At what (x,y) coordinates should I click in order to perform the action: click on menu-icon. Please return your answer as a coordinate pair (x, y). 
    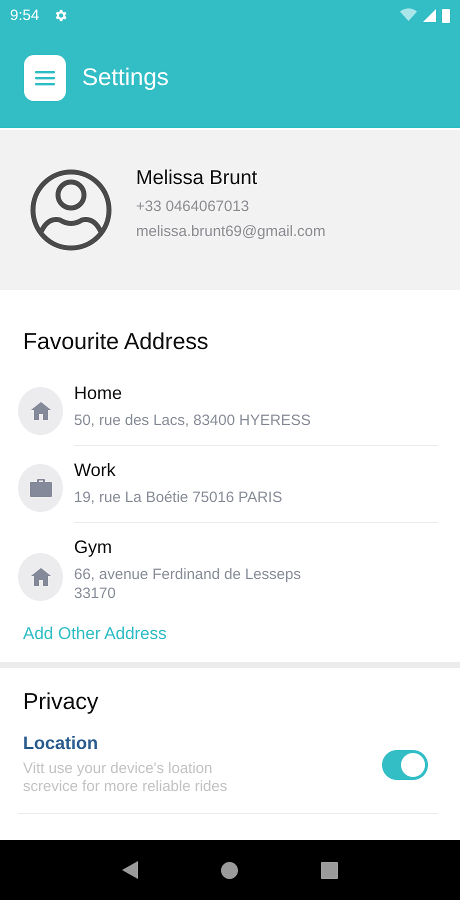
    Looking at the image, I should click on (45, 78).